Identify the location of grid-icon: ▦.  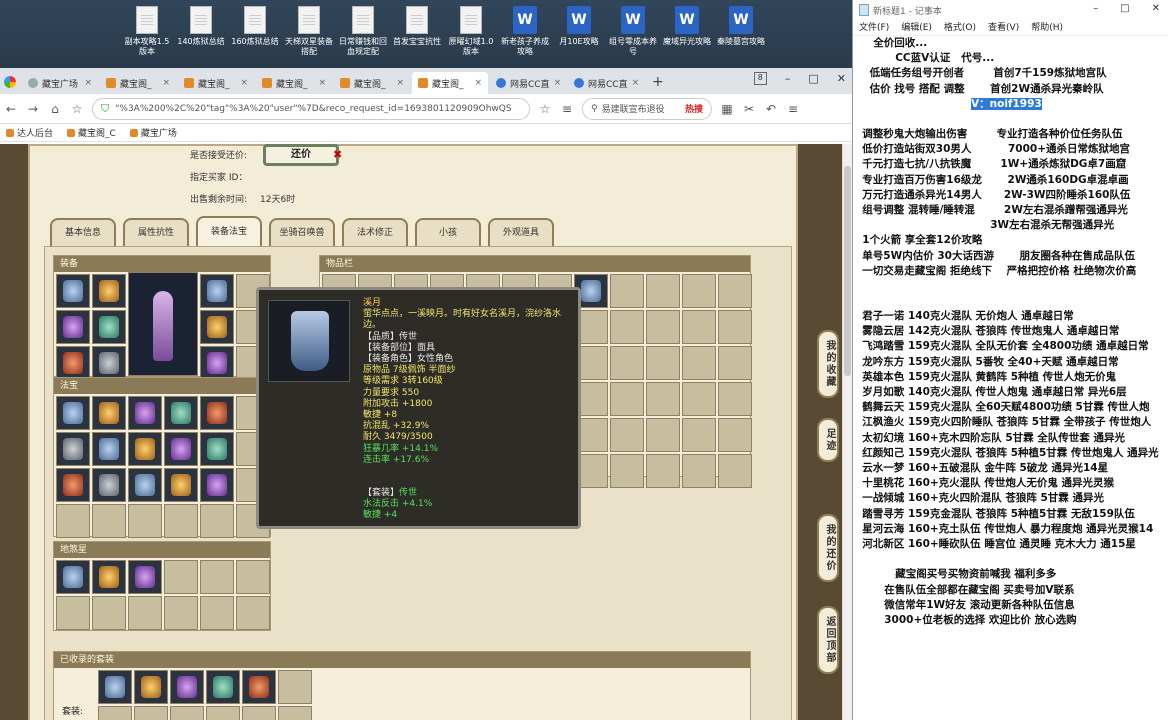
(727, 109).